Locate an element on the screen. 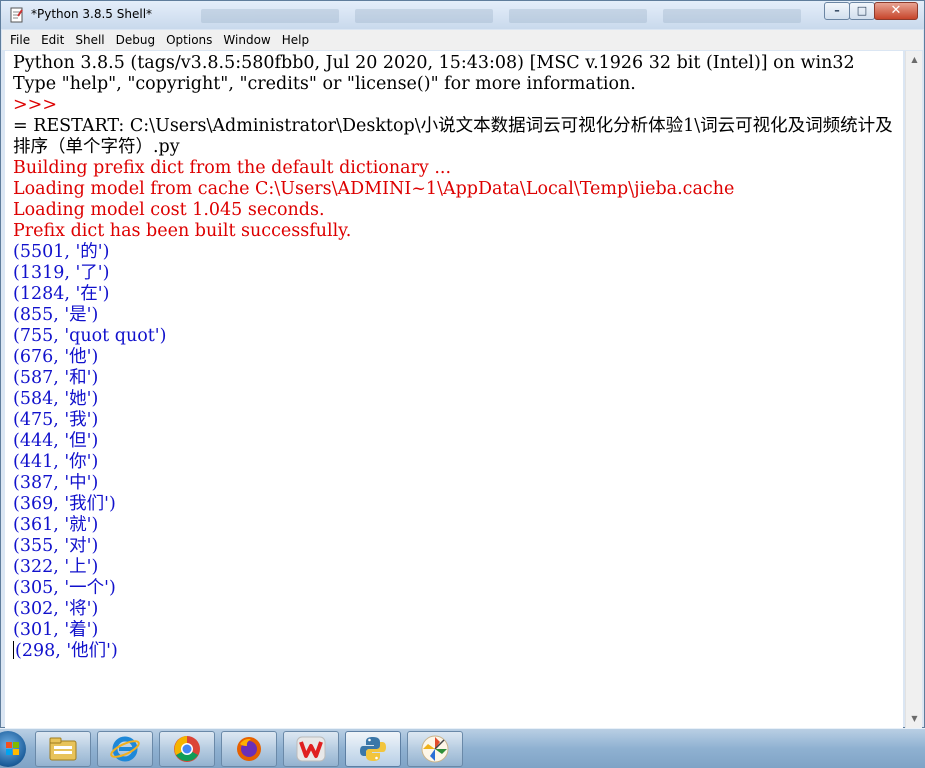  result-line: (355, '对') is located at coordinates (56, 546).